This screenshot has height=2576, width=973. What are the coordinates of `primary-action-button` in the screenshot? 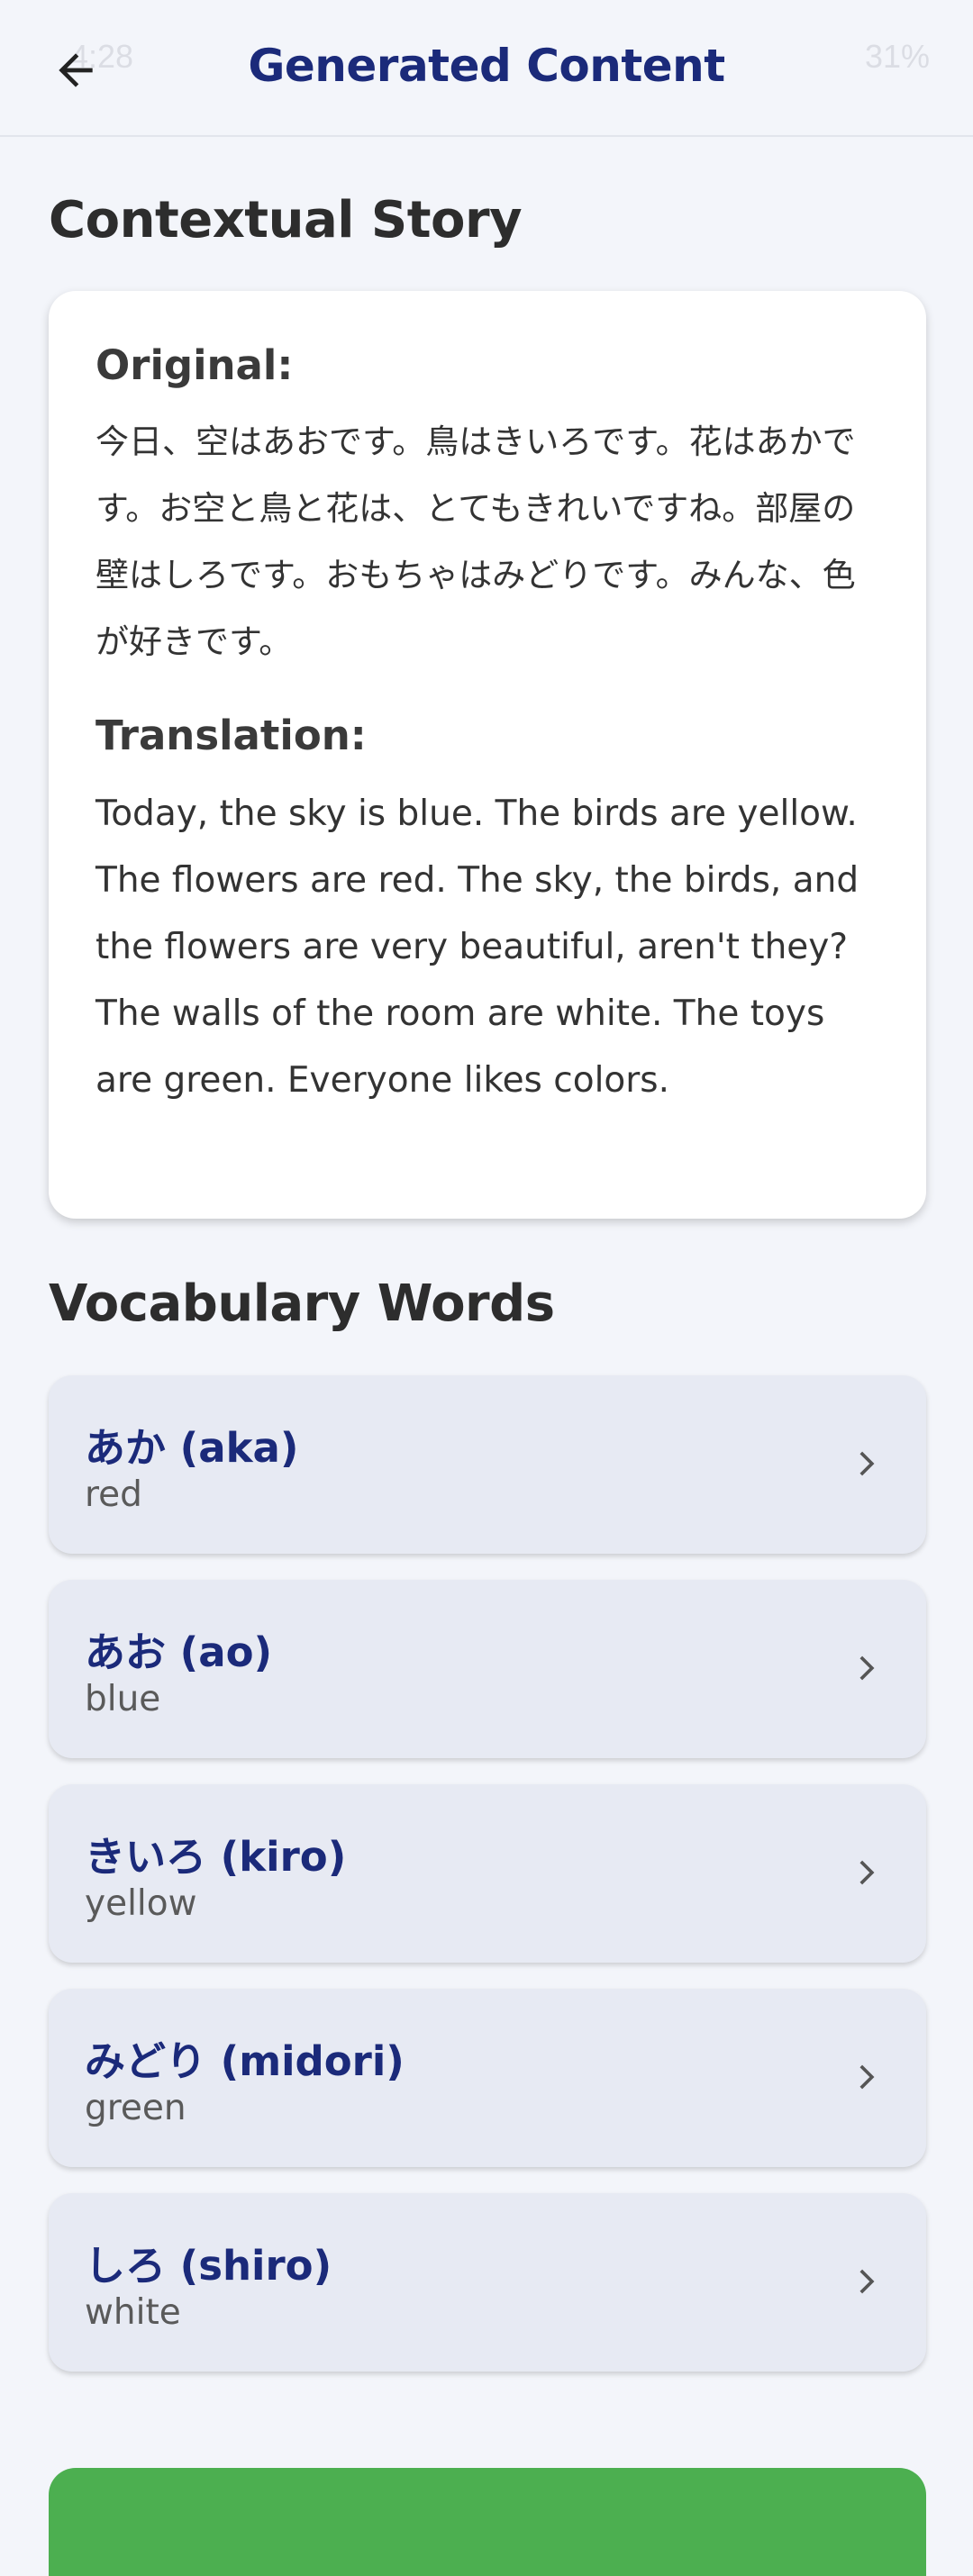 It's located at (488, 2522).